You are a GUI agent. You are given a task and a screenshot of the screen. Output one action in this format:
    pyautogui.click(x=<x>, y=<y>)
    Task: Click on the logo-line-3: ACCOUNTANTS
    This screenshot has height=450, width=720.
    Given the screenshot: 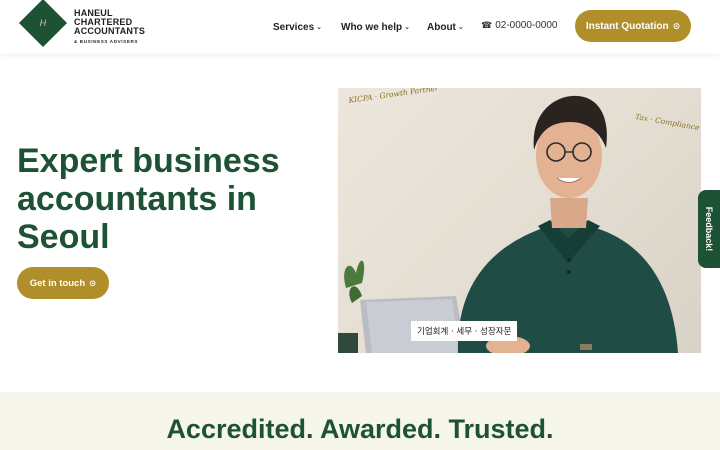 What is the action you would take?
    pyautogui.click(x=110, y=31)
    